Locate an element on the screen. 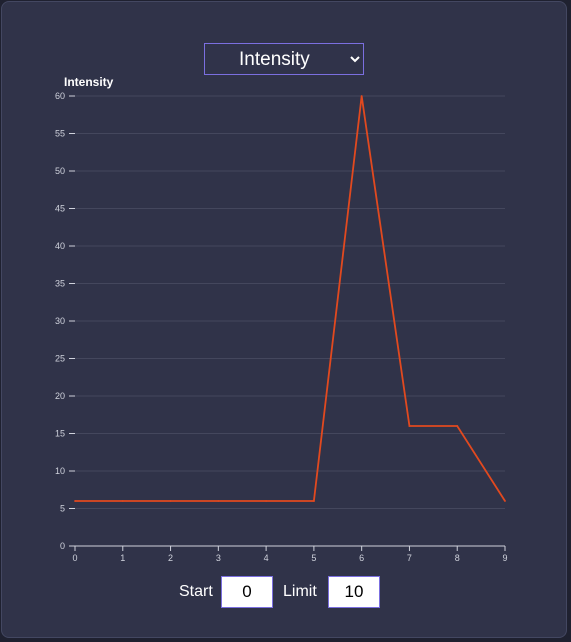 The width and height of the screenshot is (571, 642). x-tick-label: 4 is located at coordinates (266, 558).